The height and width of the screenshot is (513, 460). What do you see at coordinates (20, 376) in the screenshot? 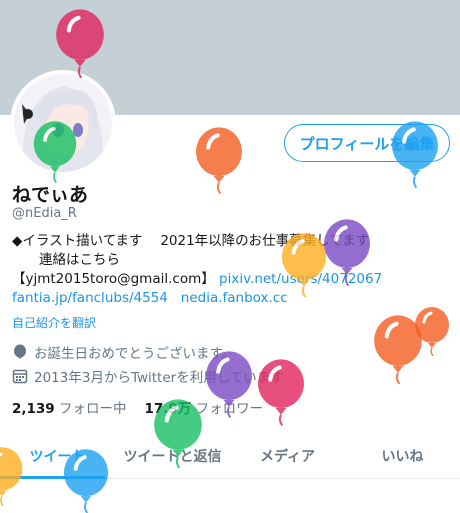
I see `calendar-icon` at bounding box center [20, 376].